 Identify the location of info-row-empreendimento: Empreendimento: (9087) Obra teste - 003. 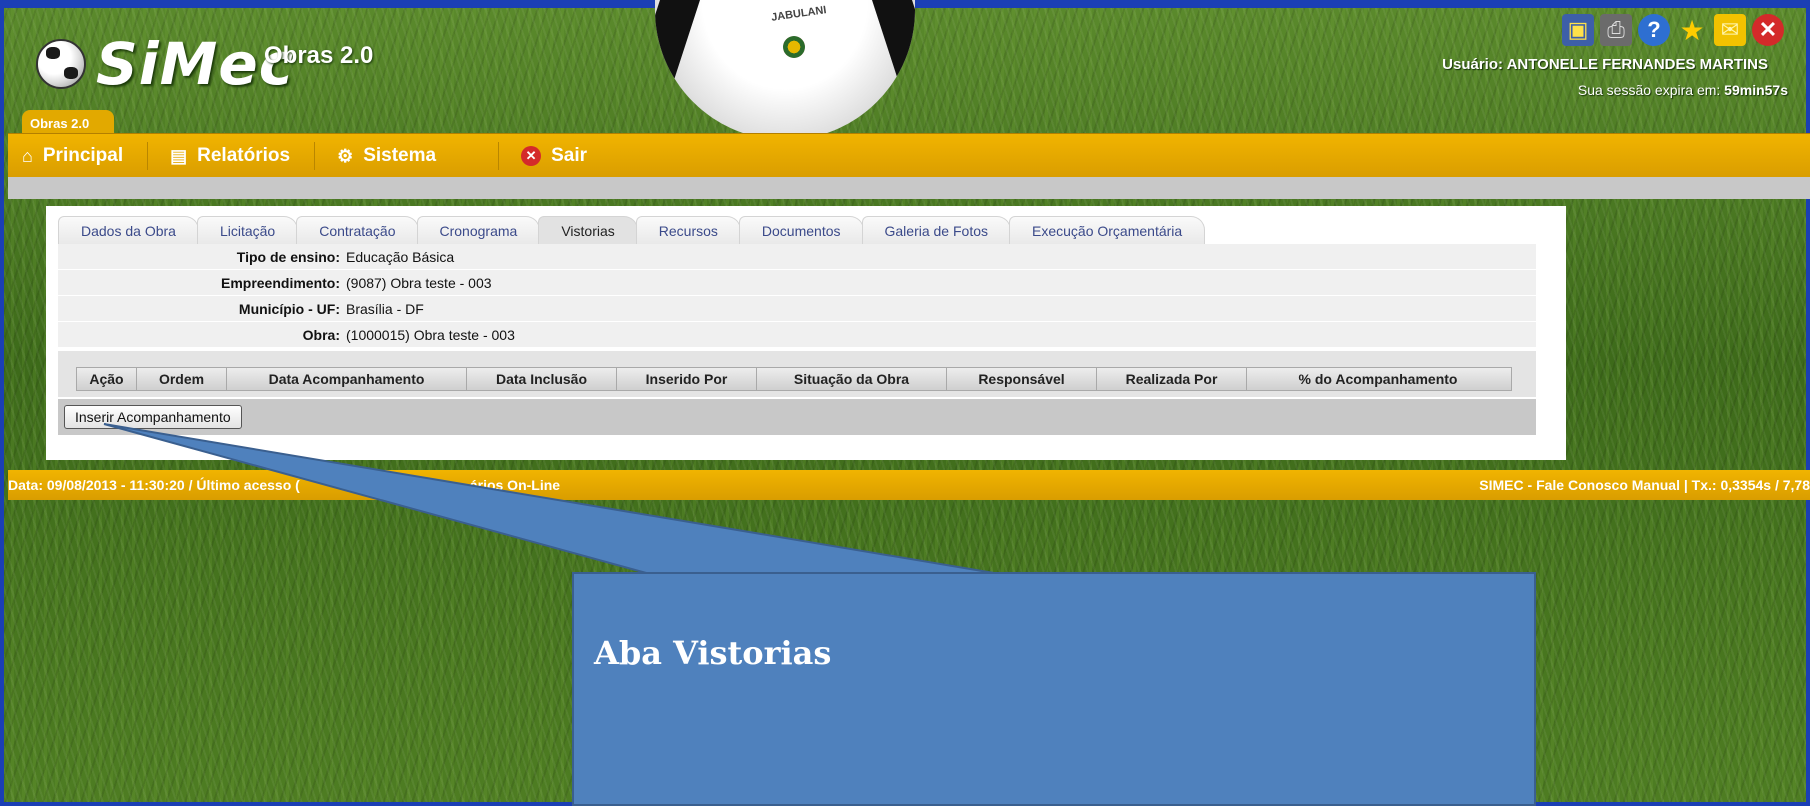
(797, 283).